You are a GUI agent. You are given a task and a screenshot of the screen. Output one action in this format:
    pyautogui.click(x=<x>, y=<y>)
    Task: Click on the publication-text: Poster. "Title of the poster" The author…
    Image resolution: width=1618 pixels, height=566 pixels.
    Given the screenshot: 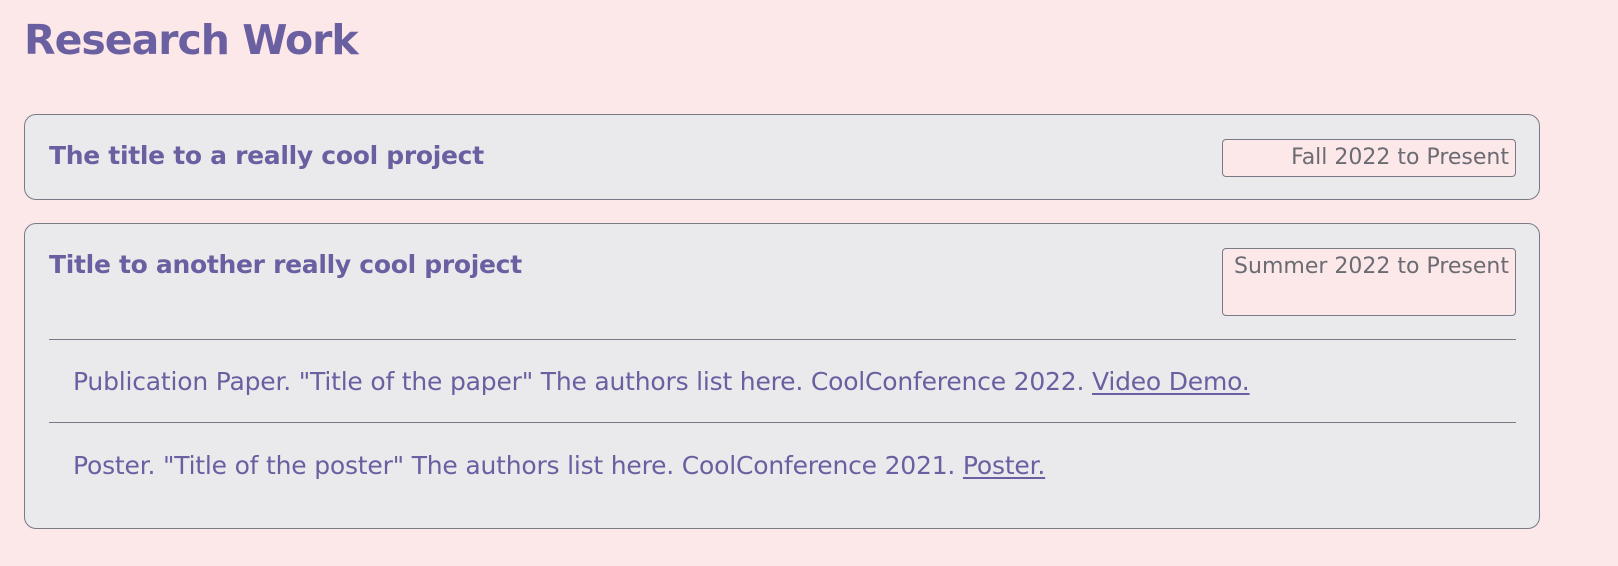 What is the action you would take?
    pyautogui.click(x=518, y=465)
    